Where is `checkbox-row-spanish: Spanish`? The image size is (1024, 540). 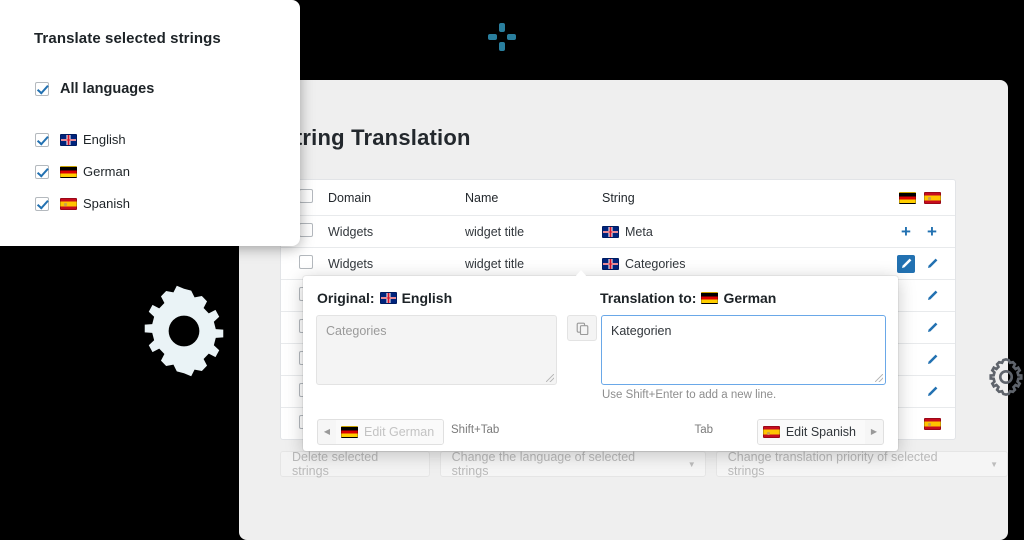
checkbox-row-spanish: Spanish is located at coordinates (82, 203).